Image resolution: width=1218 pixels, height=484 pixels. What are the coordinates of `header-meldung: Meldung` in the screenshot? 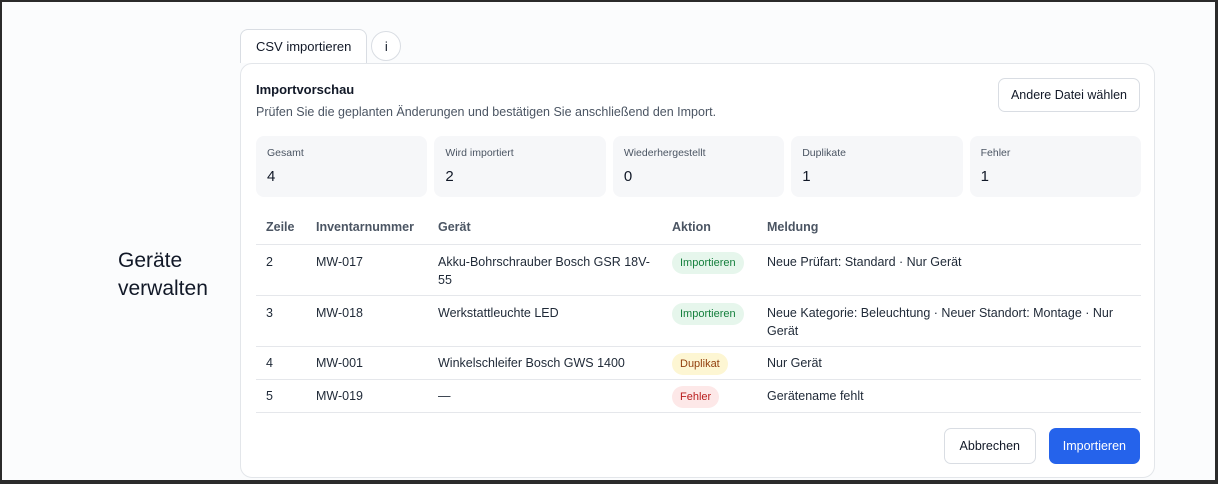 It's located at (793, 227).